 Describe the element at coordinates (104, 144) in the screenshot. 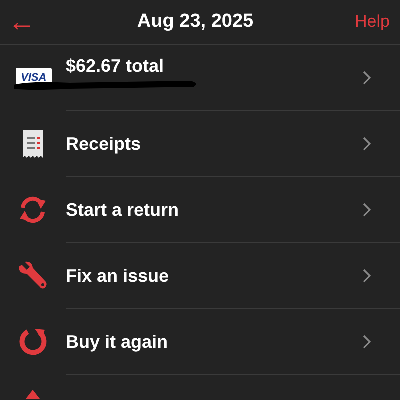

I see `menu-label: Receipts` at that location.